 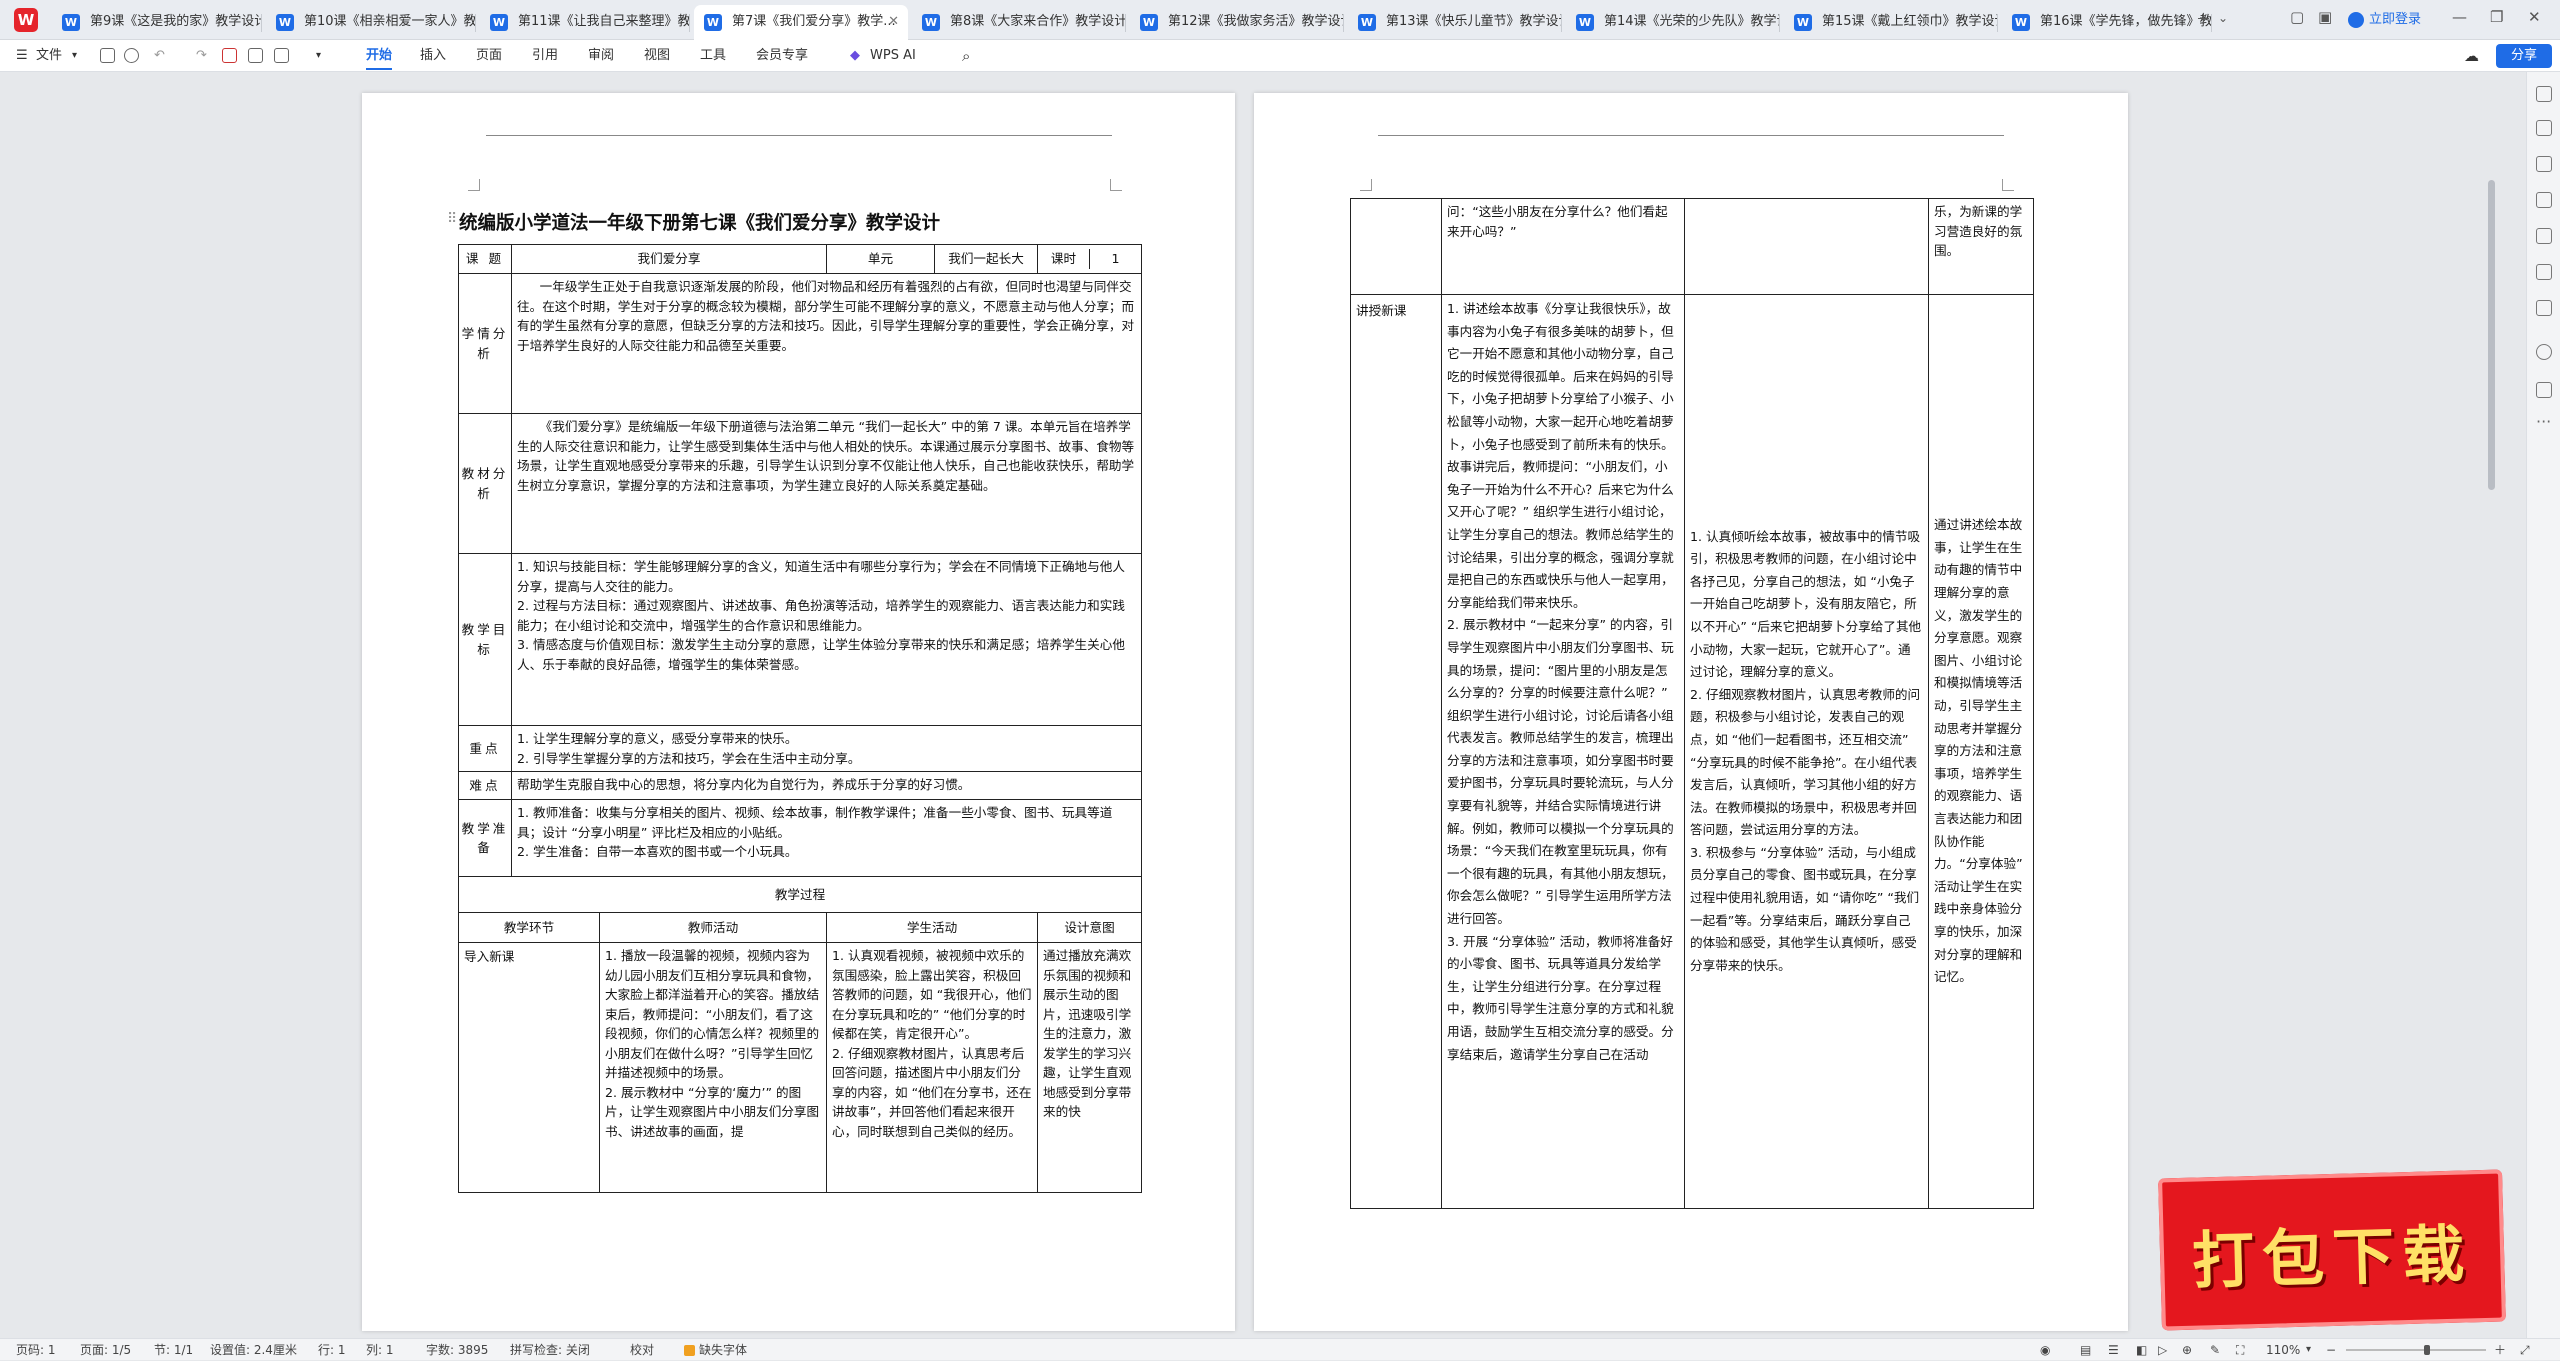 What do you see at coordinates (2544, 272) in the screenshot?
I see `tools-icon` at bounding box center [2544, 272].